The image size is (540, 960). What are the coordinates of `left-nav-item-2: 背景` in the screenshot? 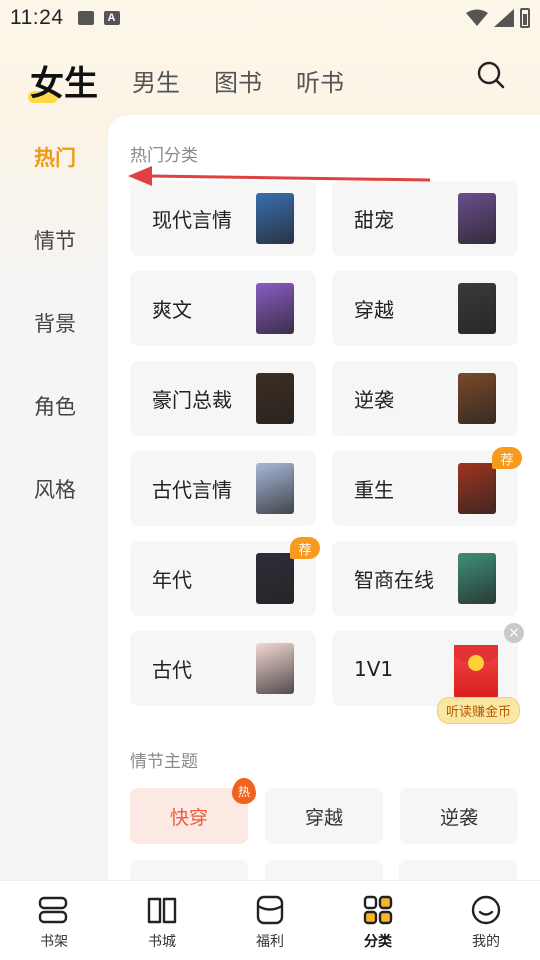 It's located at (54, 322).